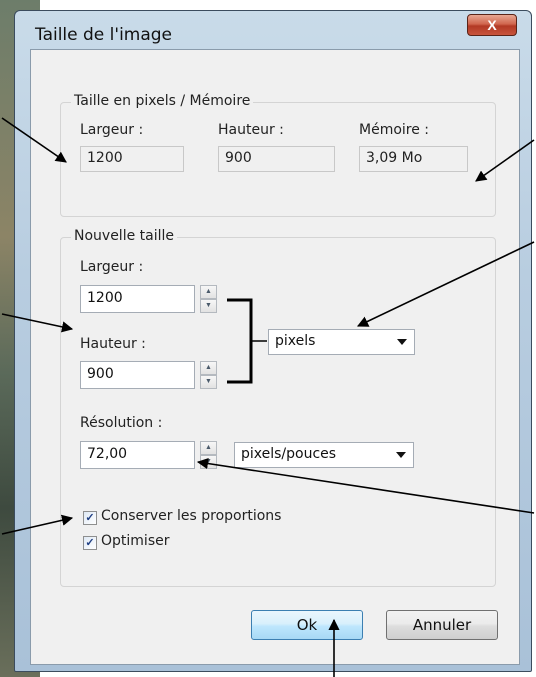  What do you see at coordinates (445, 284) in the screenshot?
I see `arrow-unit-select` at bounding box center [445, 284].